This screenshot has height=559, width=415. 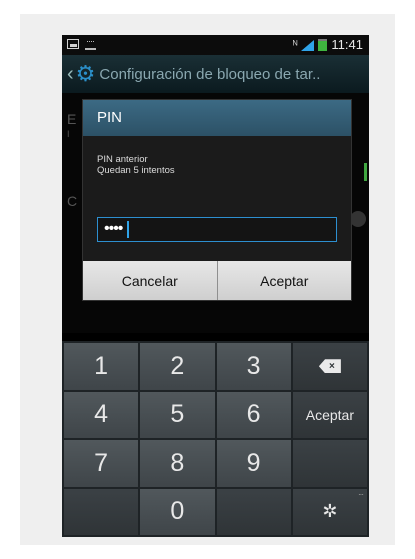 What do you see at coordinates (70, 74) in the screenshot?
I see `back-icon: ‹` at bounding box center [70, 74].